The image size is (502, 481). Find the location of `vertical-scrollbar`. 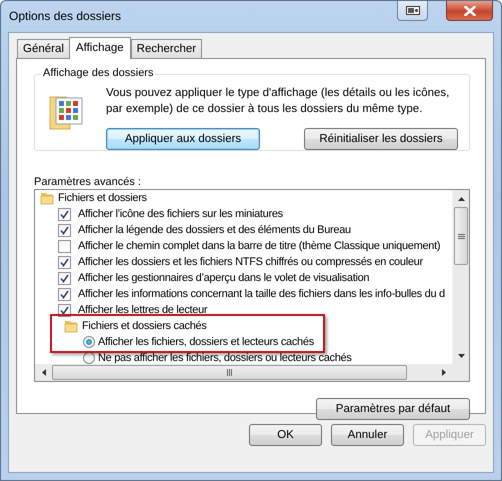

vertical-scrollbar is located at coordinates (460, 277).